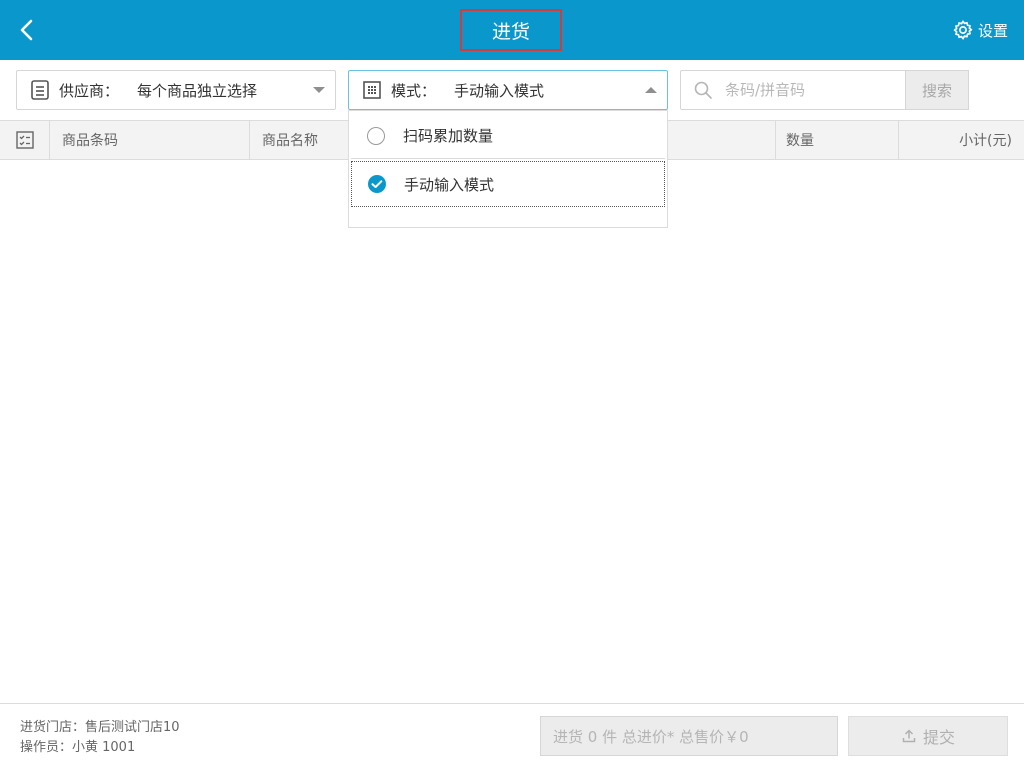 The image size is (1024, 769). Describe the element at coordinates (810, 90) in the screenshot. I see `search-input` at that location.